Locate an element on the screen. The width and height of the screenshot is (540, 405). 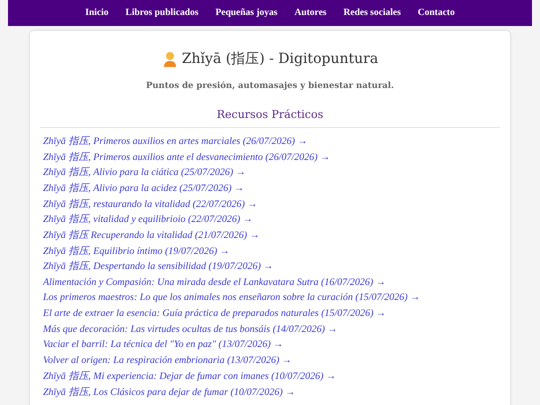
article-link: Zhīyā 指压, restaurando la vitalidad (22/07/2026) → is located at coordinates (150, 203).